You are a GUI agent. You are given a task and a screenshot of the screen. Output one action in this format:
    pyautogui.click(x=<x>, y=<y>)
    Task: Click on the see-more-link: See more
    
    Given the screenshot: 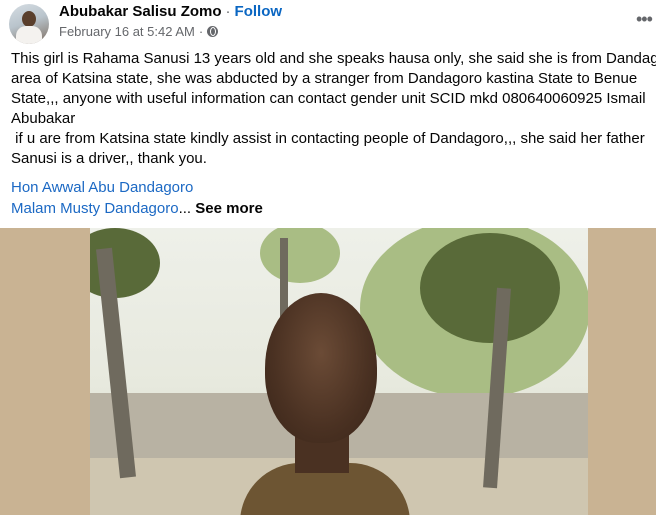 What is the action you would take?
    pyautogui.click(x=229, y=208)
    